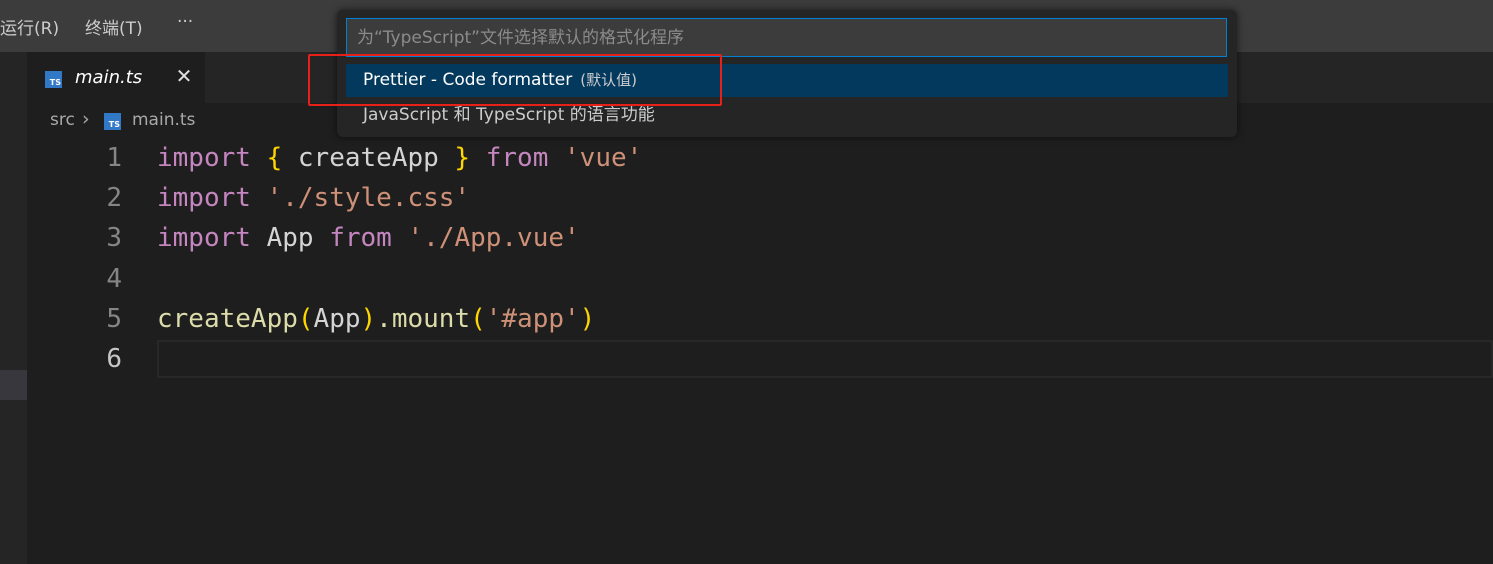 This screenshot has width=1493, height=564. I want to click on line-number: 2, so click(114, 198).